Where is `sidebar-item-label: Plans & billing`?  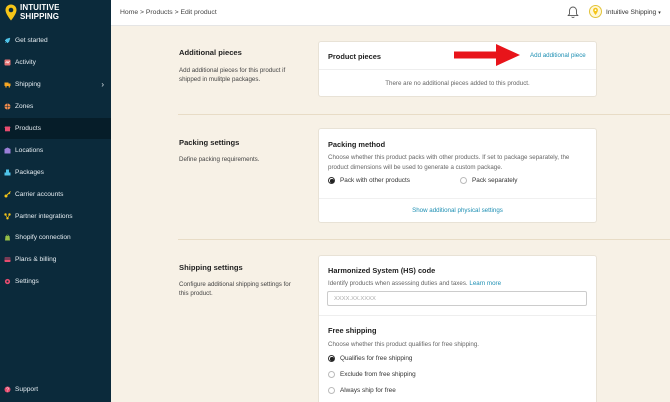
sidebar-item-label: Plans & billing is located at coordinates (36, 260).